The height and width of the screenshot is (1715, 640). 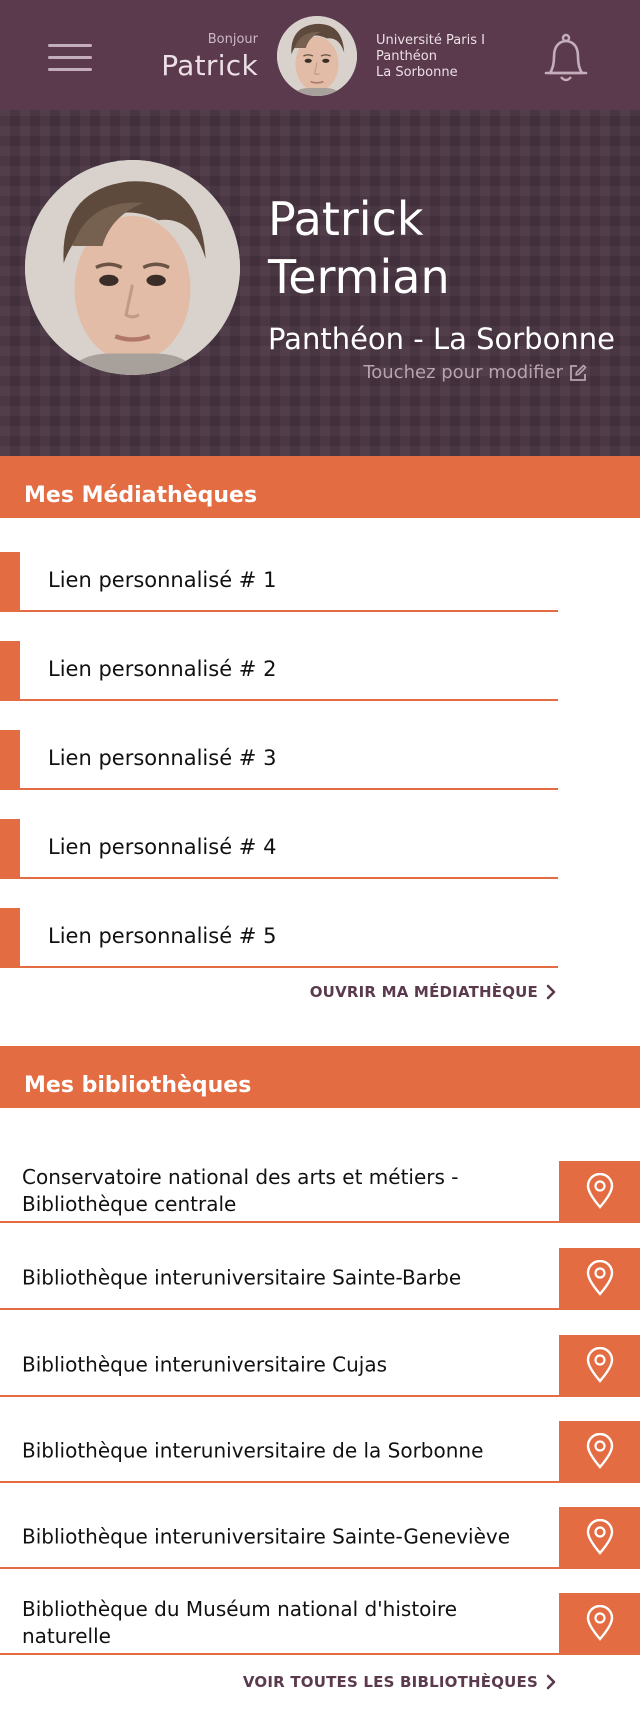 I want to click on profile-institution: Panthéon - La Sorbonne, so click(x=441, y=339).